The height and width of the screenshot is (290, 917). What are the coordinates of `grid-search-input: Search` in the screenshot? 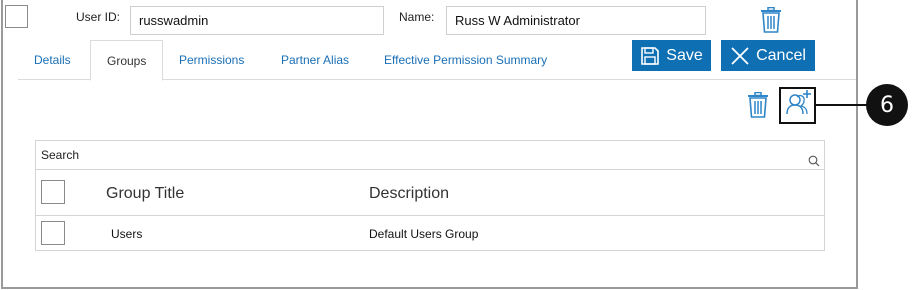 It's located at (430, 155).